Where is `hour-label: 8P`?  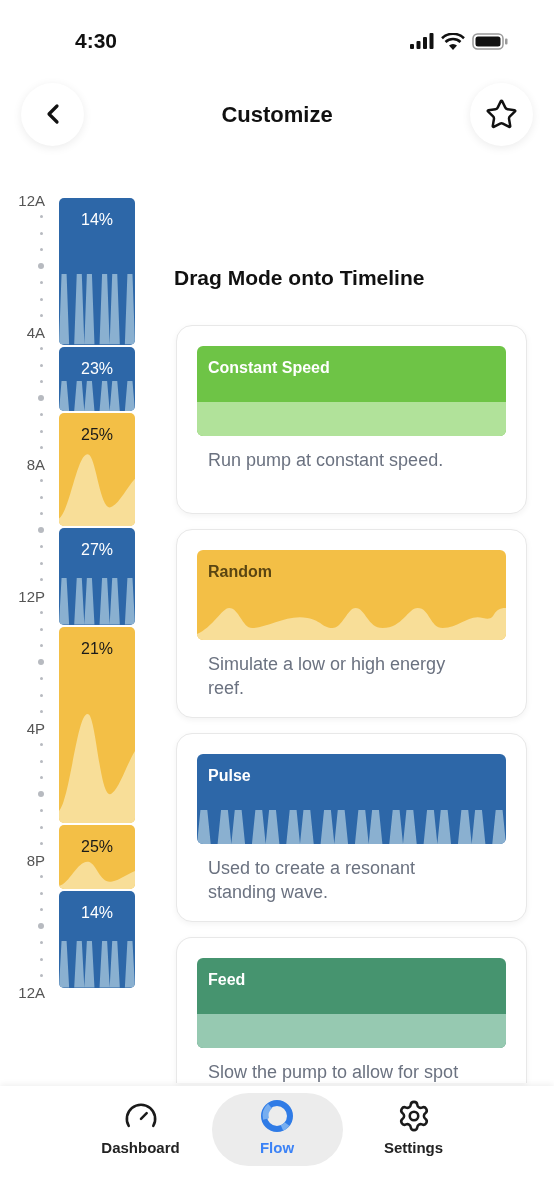 hour-label: 8P is located at coordinates (36, 860).